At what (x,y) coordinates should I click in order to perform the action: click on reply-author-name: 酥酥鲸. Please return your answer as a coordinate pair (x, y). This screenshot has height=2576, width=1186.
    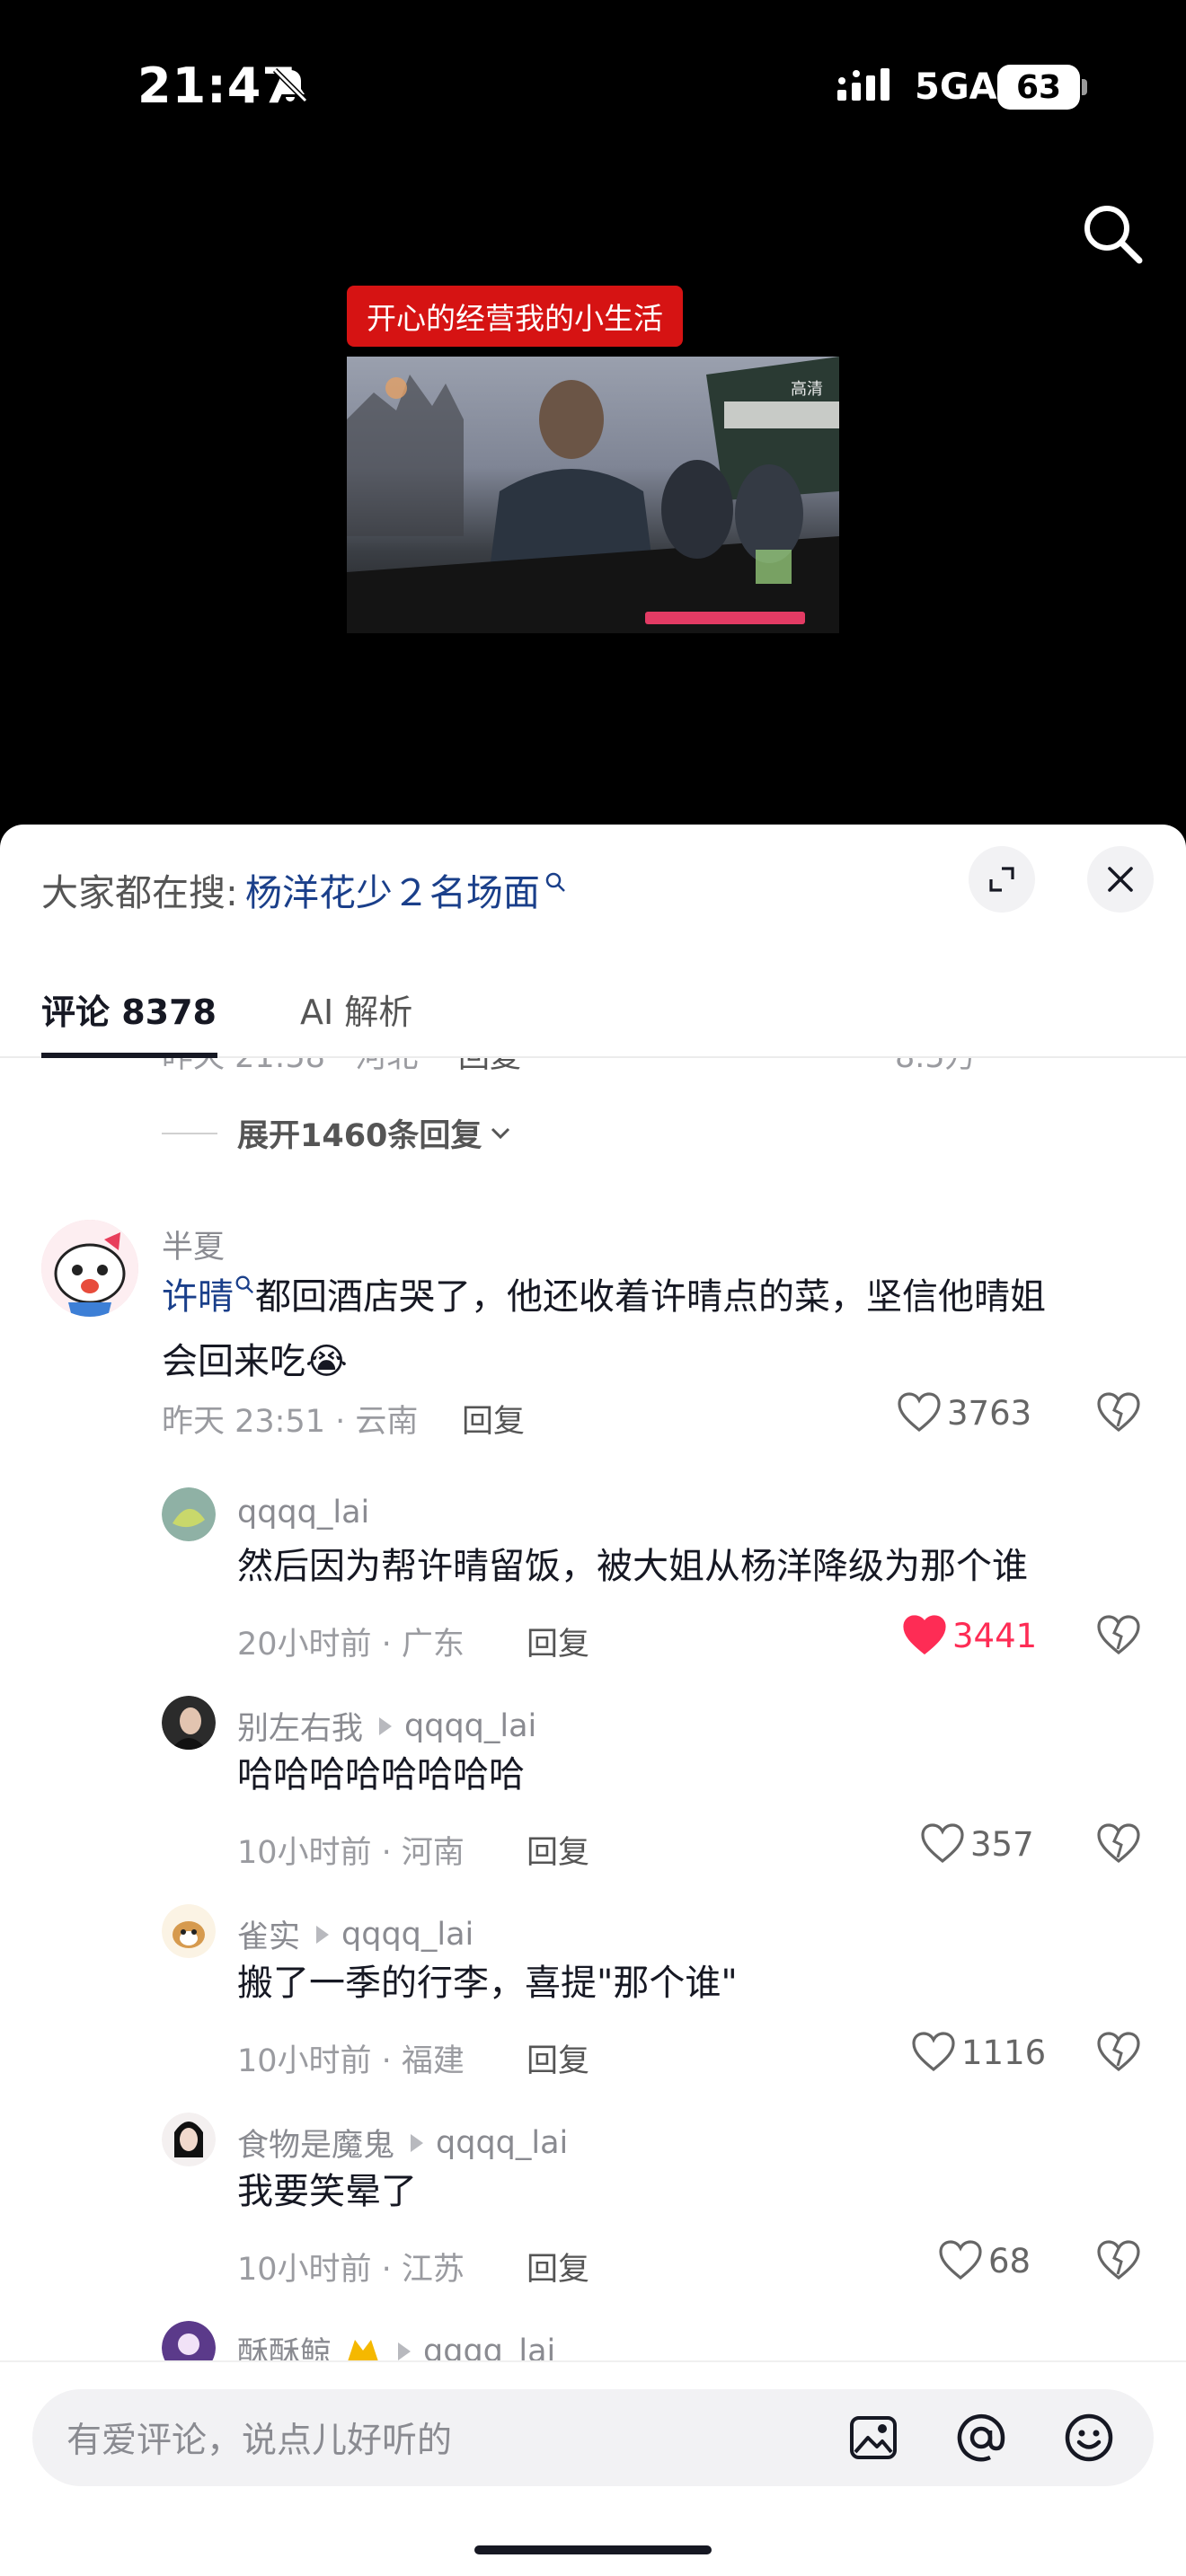
    Looking at the image, I should click on (284, 2348).